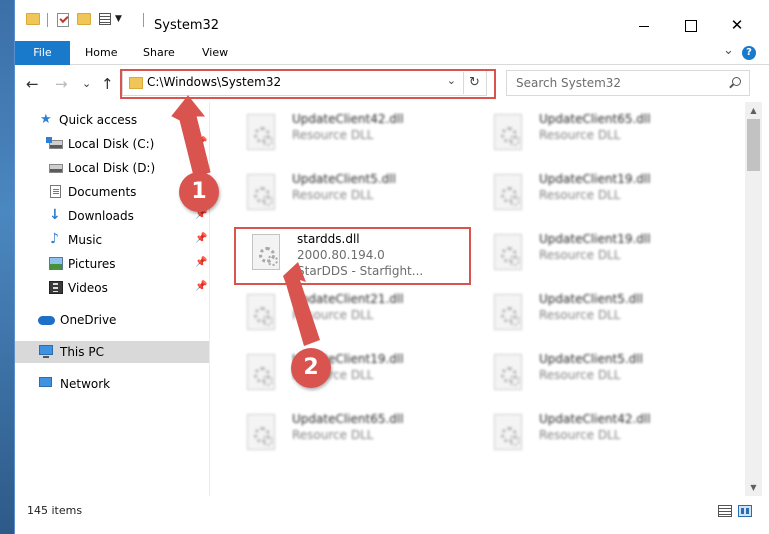  Describe the element at coordinates (63, 20) in the screenshot. I see `properties-check-icon` at that location.